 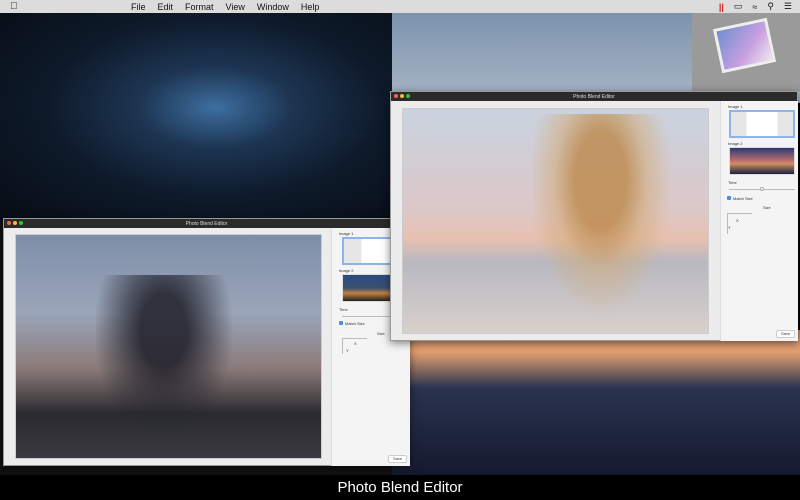 What do you see at coordinates (235, 7) in the screenshot?
I see `menu-view: View` at bounding box center [235, 7].